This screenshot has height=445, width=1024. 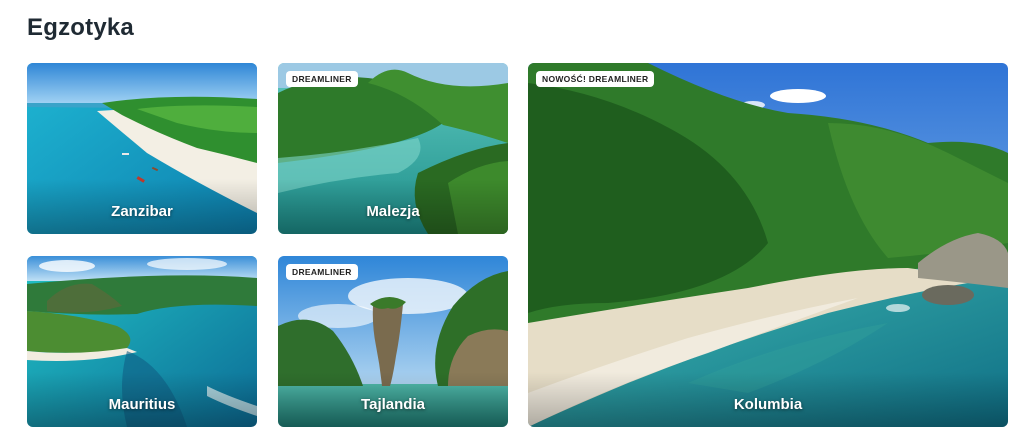 I want to click on destination-card-tajlandia: DREAMLINER Tajlandia, so click(x=393, y=341).